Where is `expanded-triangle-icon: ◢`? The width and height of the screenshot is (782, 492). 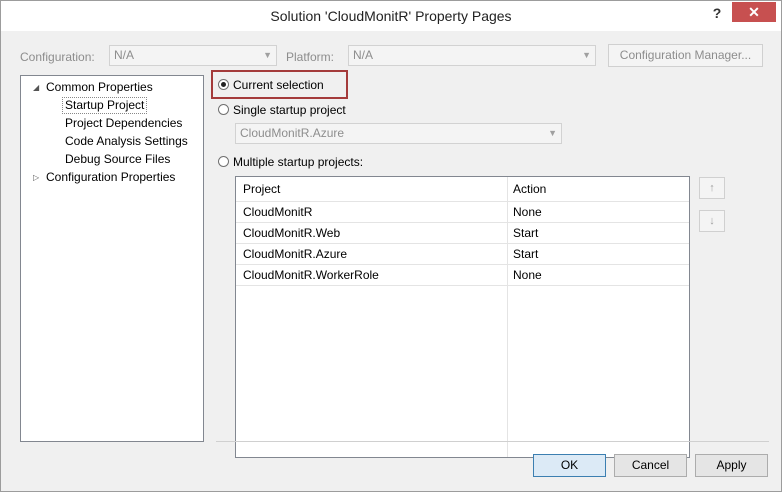 expanded-triangle-icon: ◢ is located at coordinates (36, 87).